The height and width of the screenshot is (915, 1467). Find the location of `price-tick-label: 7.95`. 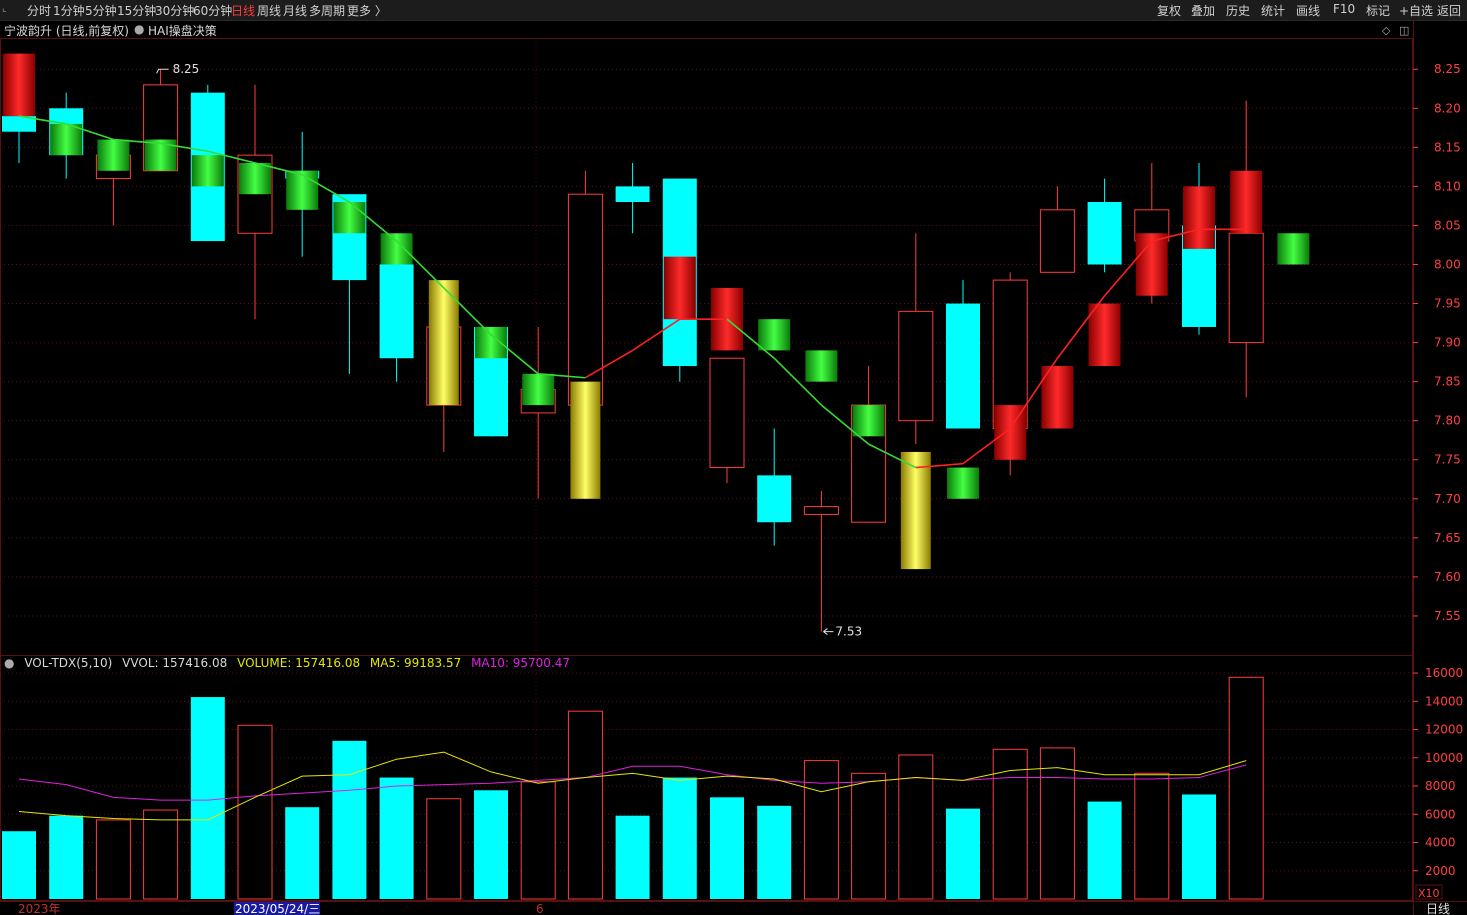

price-tick-label: 7.95 is located at coordinates (1447, 304).